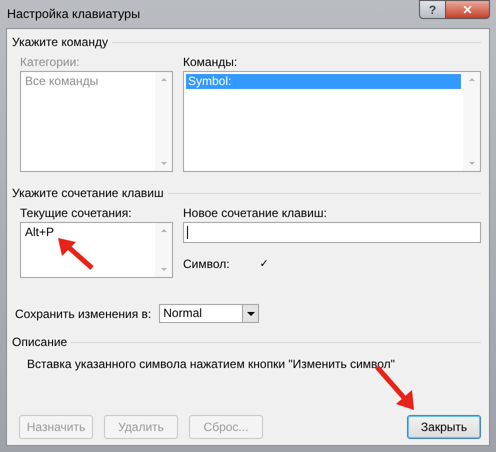 The width and height of the screenshot is (496, 452). I want to click on group-title: Описание, so click(40, 342).